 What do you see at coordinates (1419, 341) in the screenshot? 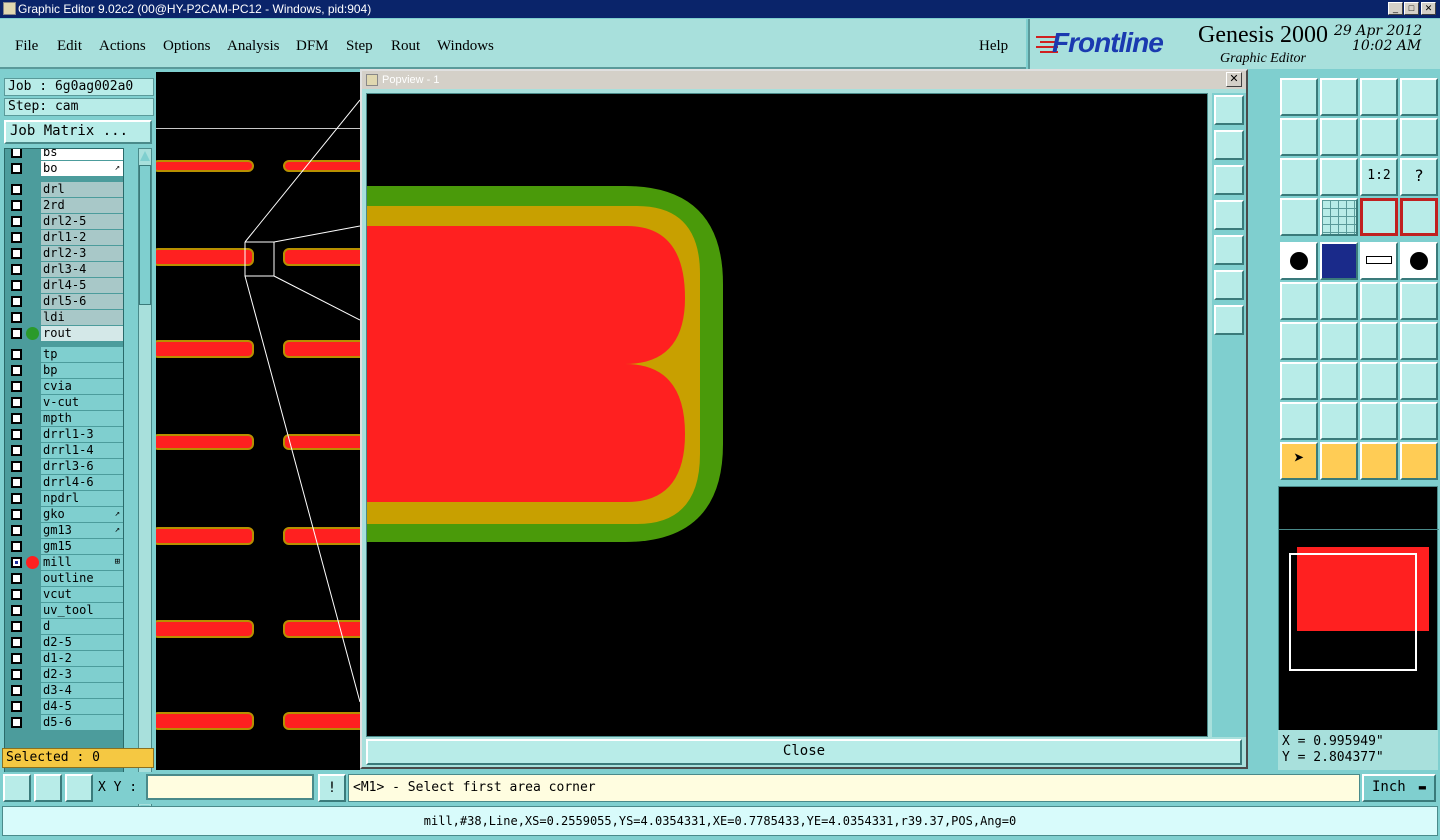
I see `split-icon` at bounding box center [1419, 341].